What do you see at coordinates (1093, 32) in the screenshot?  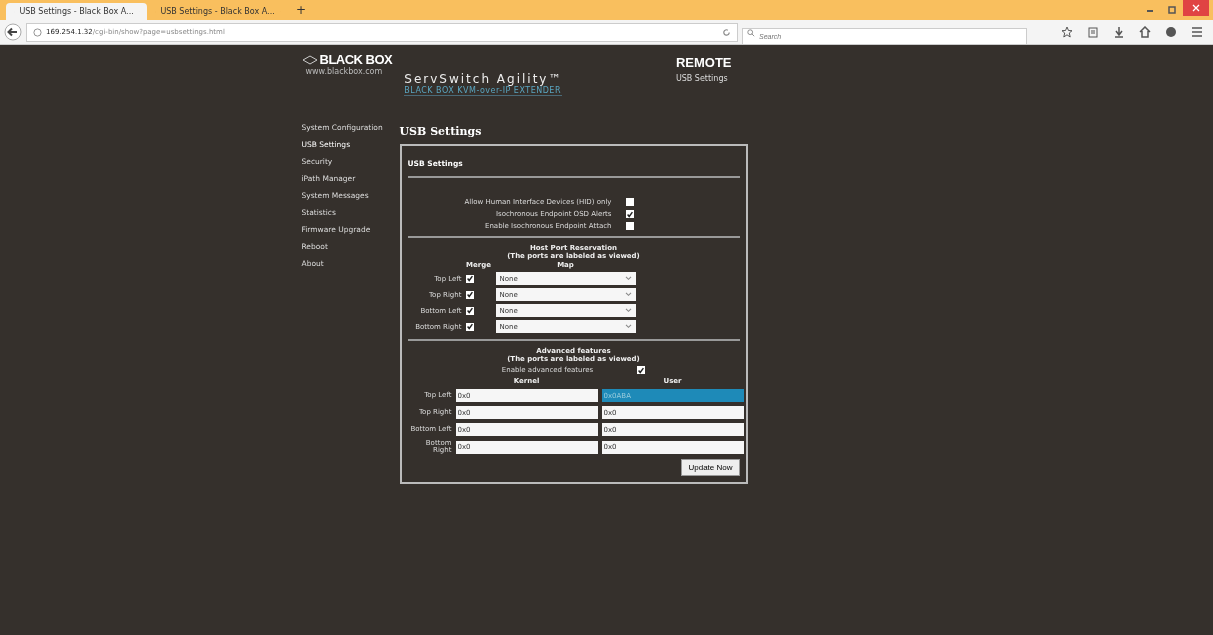 I see `clipboard-icon` at bounding box center [1093, 32].